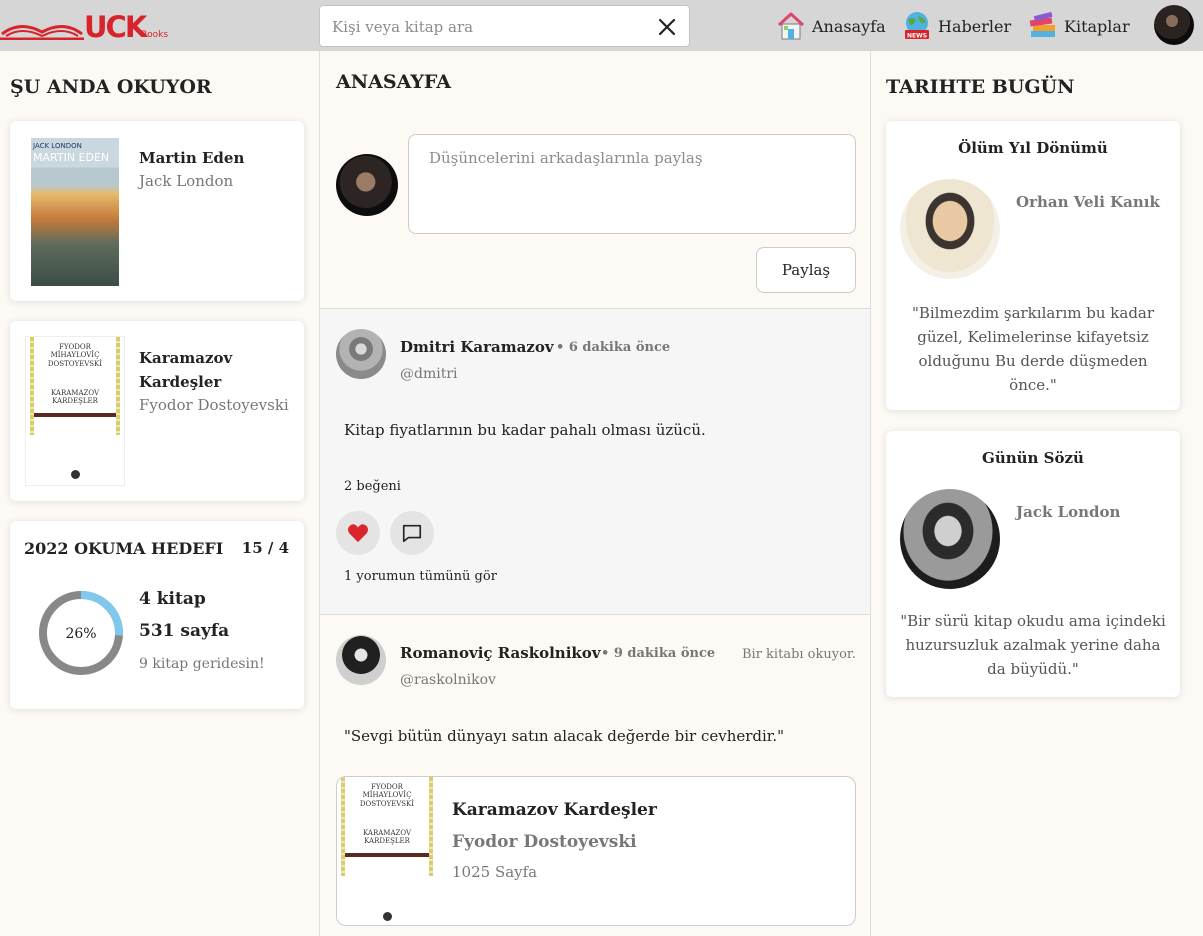 This screenshot has height=936, width=1203. What do you see at coordinates (186, 370) in the screenshot?
I see `book-title: Karamazov Kardeşler` at bounding box center [186, 370].